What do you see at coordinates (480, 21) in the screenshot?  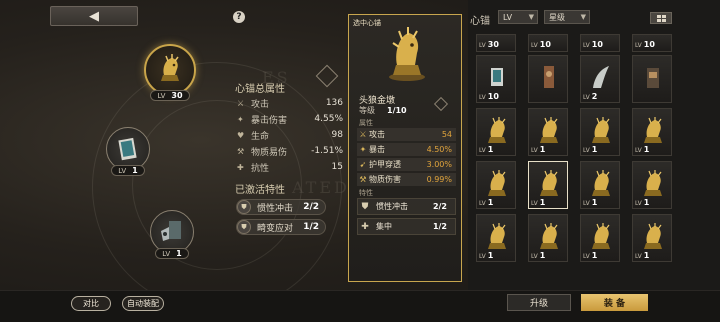 I see `inventory-title: 心锚` at bounding box center [480, 21].